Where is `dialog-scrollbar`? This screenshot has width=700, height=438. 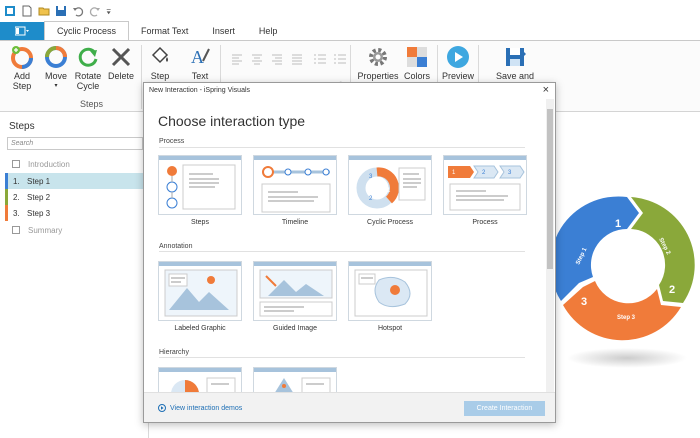
dialog-scrollbar is located at coordinates (550, 247).